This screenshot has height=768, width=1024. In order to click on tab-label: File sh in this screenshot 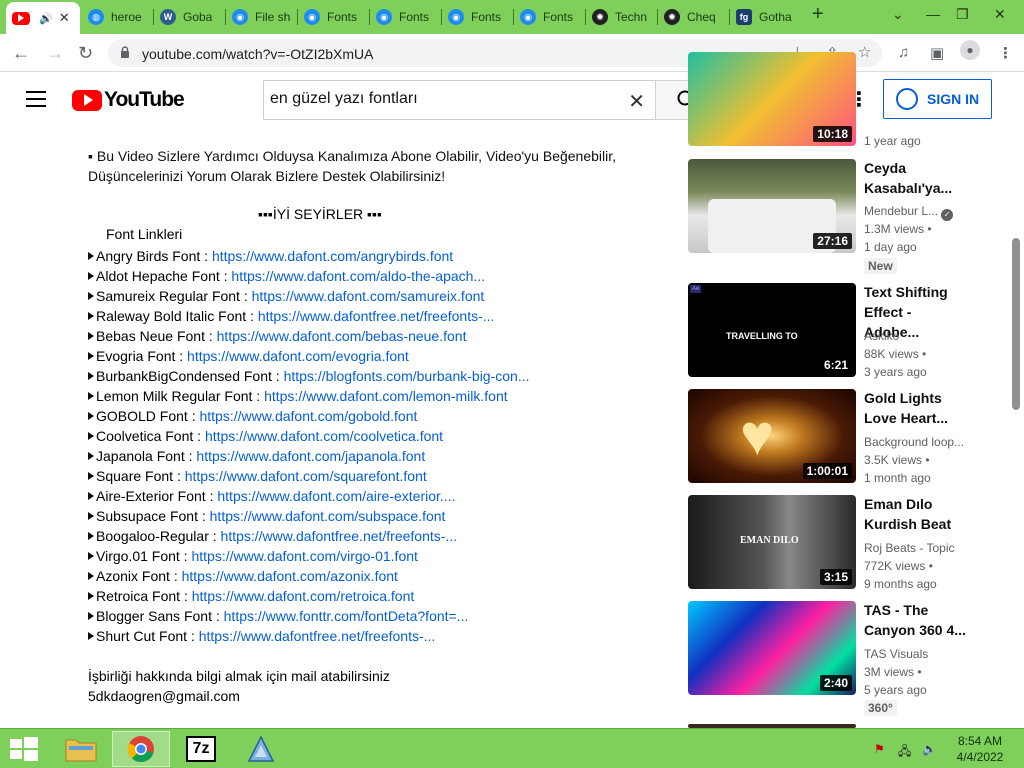, I will do `click(273, 17)`.